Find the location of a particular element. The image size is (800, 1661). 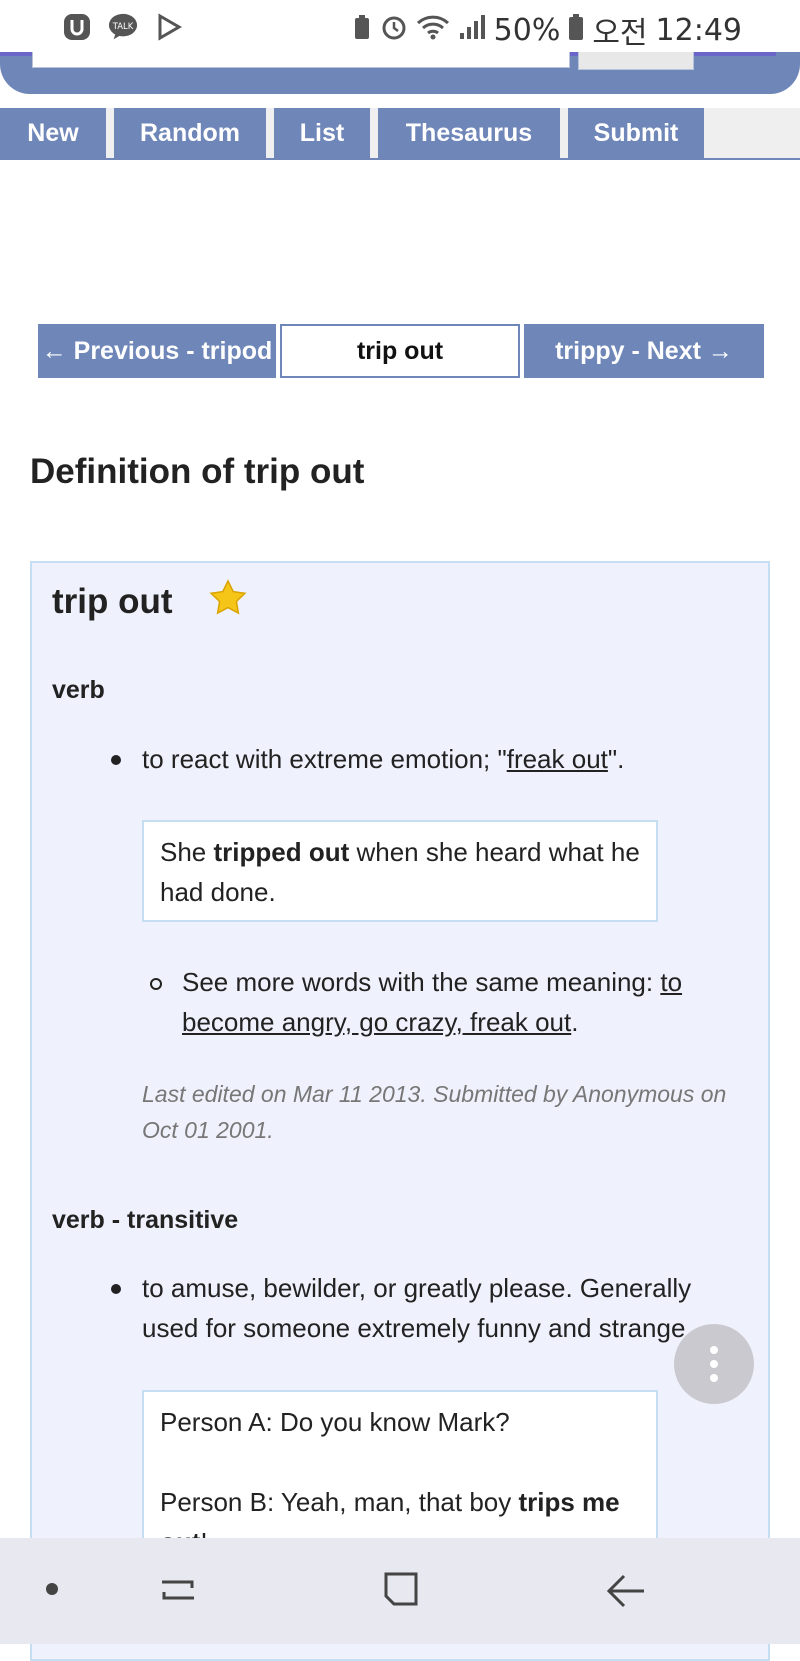

freak-out-link: freak out is located at coordinates (557, 759).